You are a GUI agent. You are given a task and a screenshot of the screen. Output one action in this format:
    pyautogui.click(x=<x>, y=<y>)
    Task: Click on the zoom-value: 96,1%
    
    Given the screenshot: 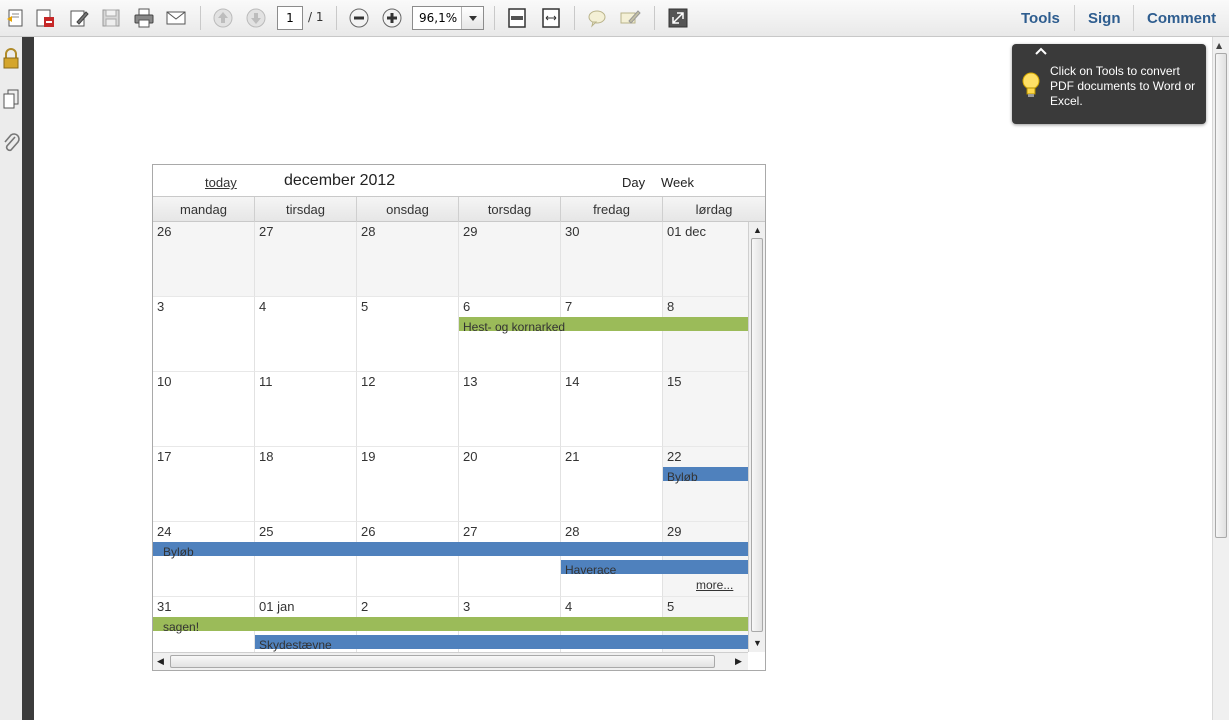 What is the action you would take?
    pyautogui.click(x=438, y=18)
    